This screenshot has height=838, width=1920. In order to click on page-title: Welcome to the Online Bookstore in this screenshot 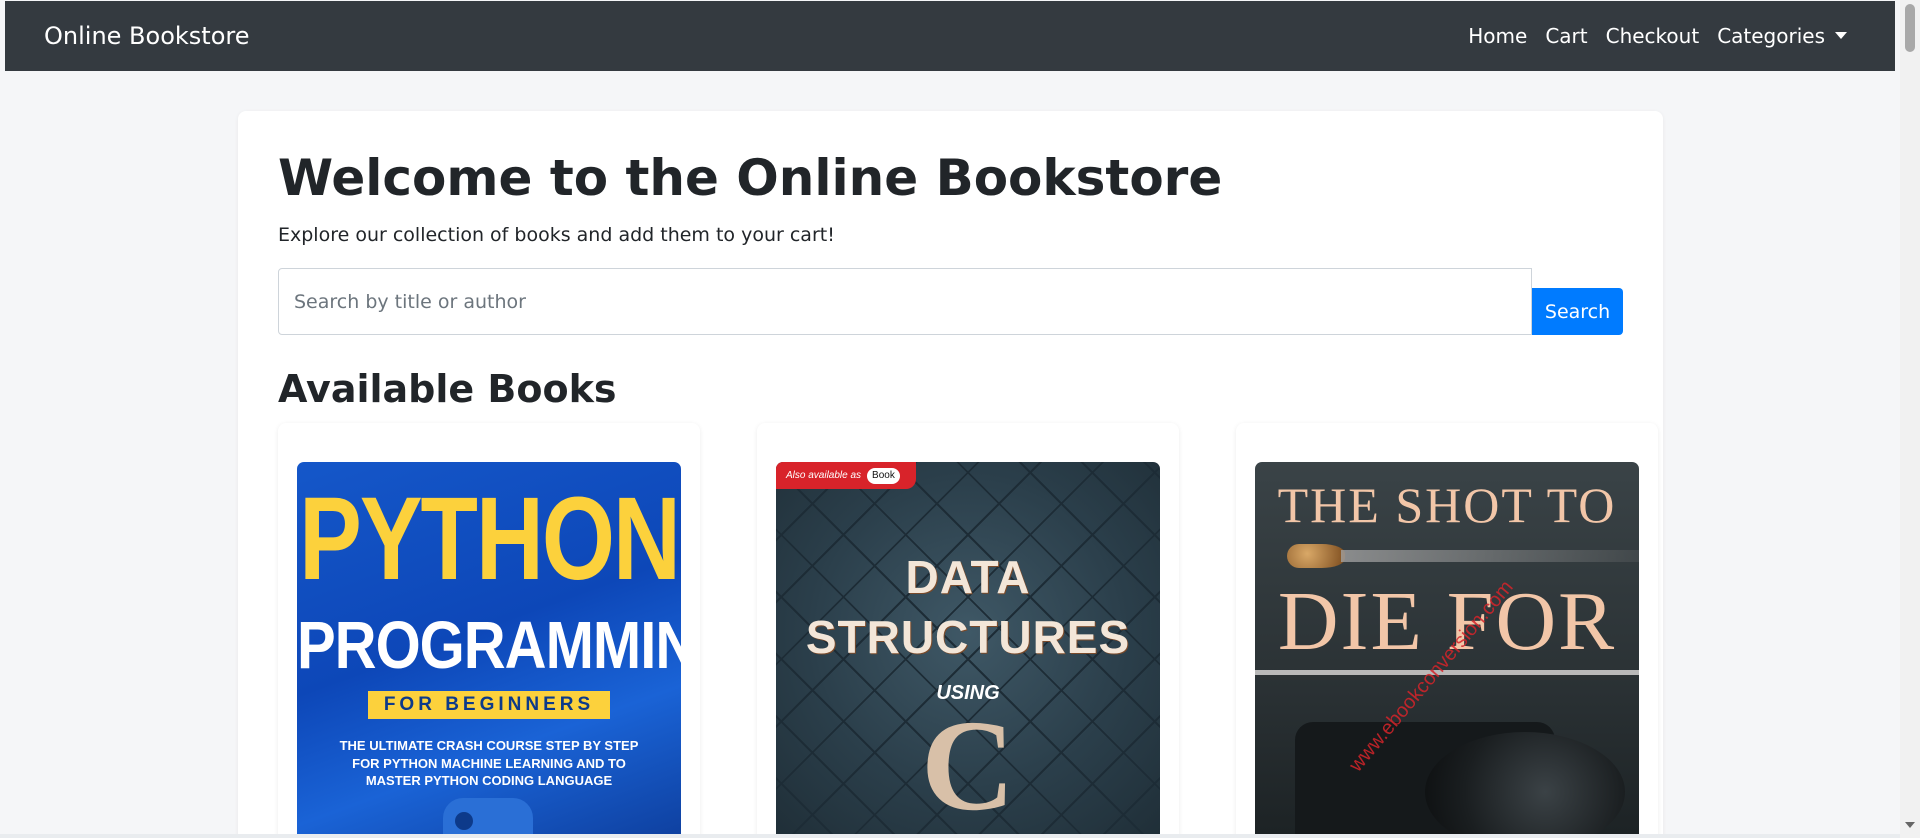, I will do `click(750, 178)`.